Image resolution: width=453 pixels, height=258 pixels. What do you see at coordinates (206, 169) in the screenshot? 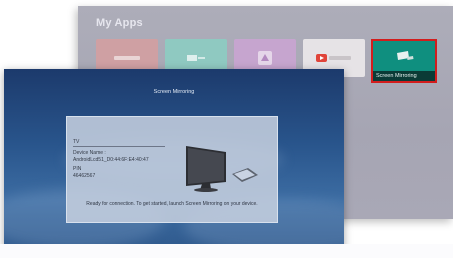
I see `tv-icon` at bounding box center [206, 169].